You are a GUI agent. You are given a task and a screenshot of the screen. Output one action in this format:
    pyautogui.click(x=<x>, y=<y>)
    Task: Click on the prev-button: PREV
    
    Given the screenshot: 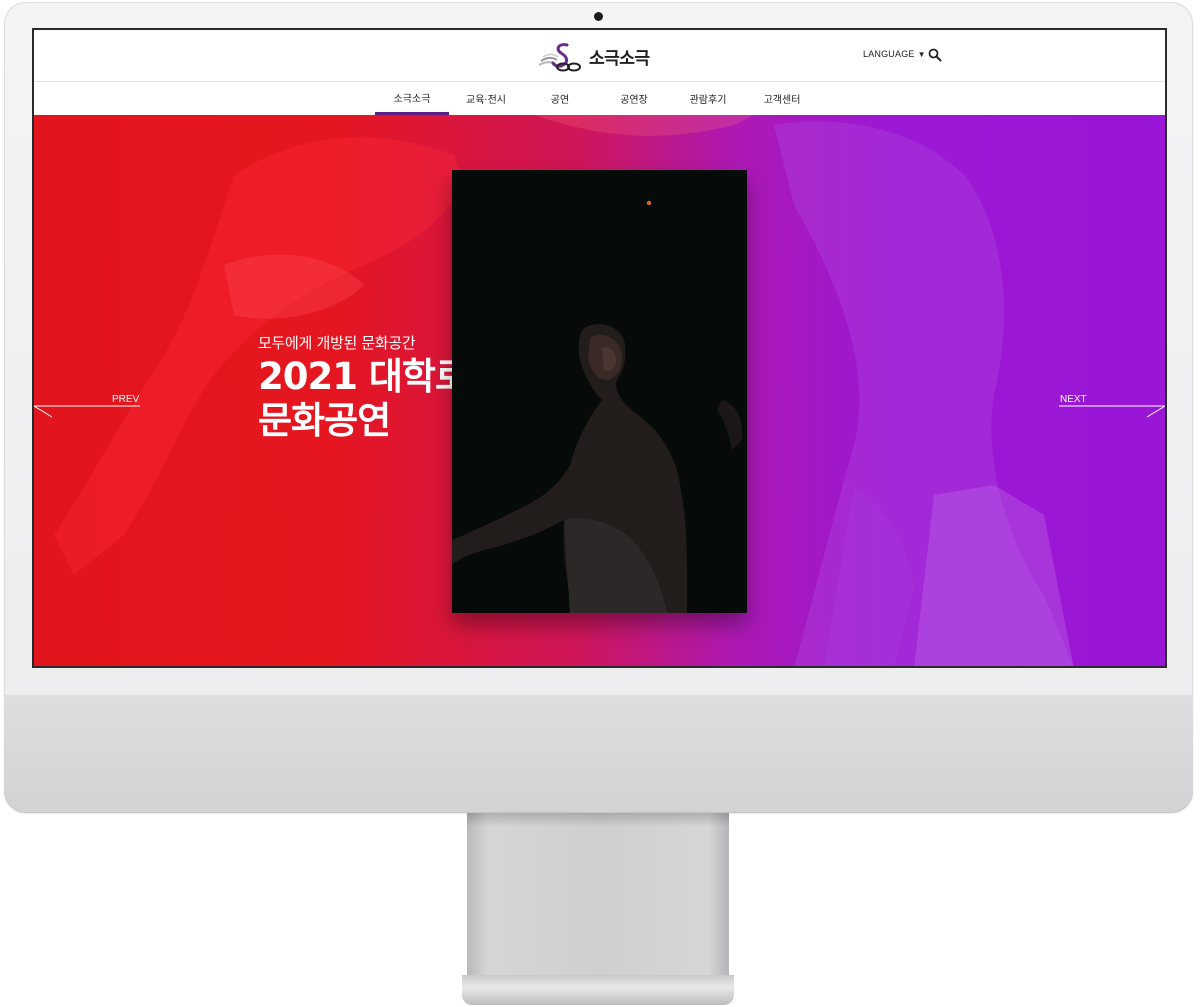 What is the action you would take?
    pyautogui.click(x=87, y=406)
    